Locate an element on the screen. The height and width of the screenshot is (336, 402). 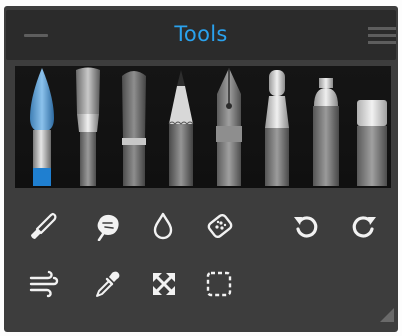
selection-icon is located at coordinates (219, 284).